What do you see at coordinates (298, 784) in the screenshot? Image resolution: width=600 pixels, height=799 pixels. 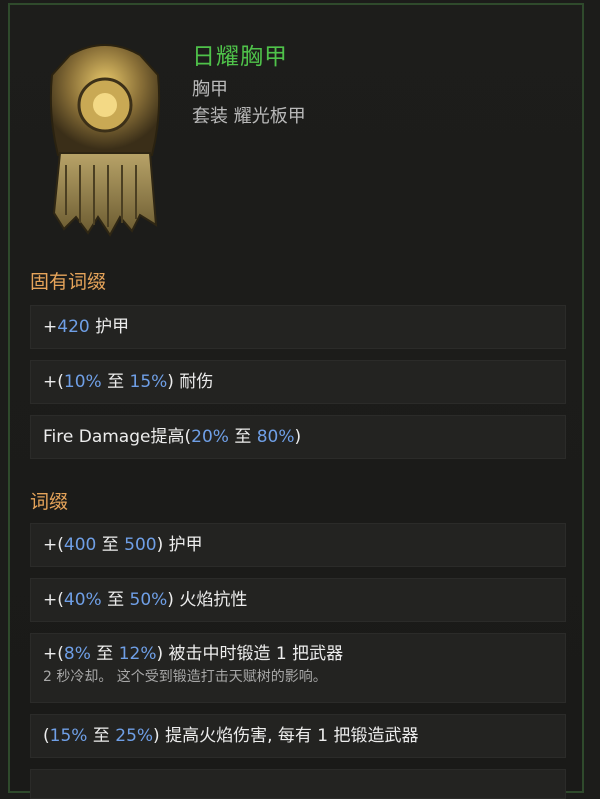 I see `explicit-affix-row` at bounding box center [298, 784].